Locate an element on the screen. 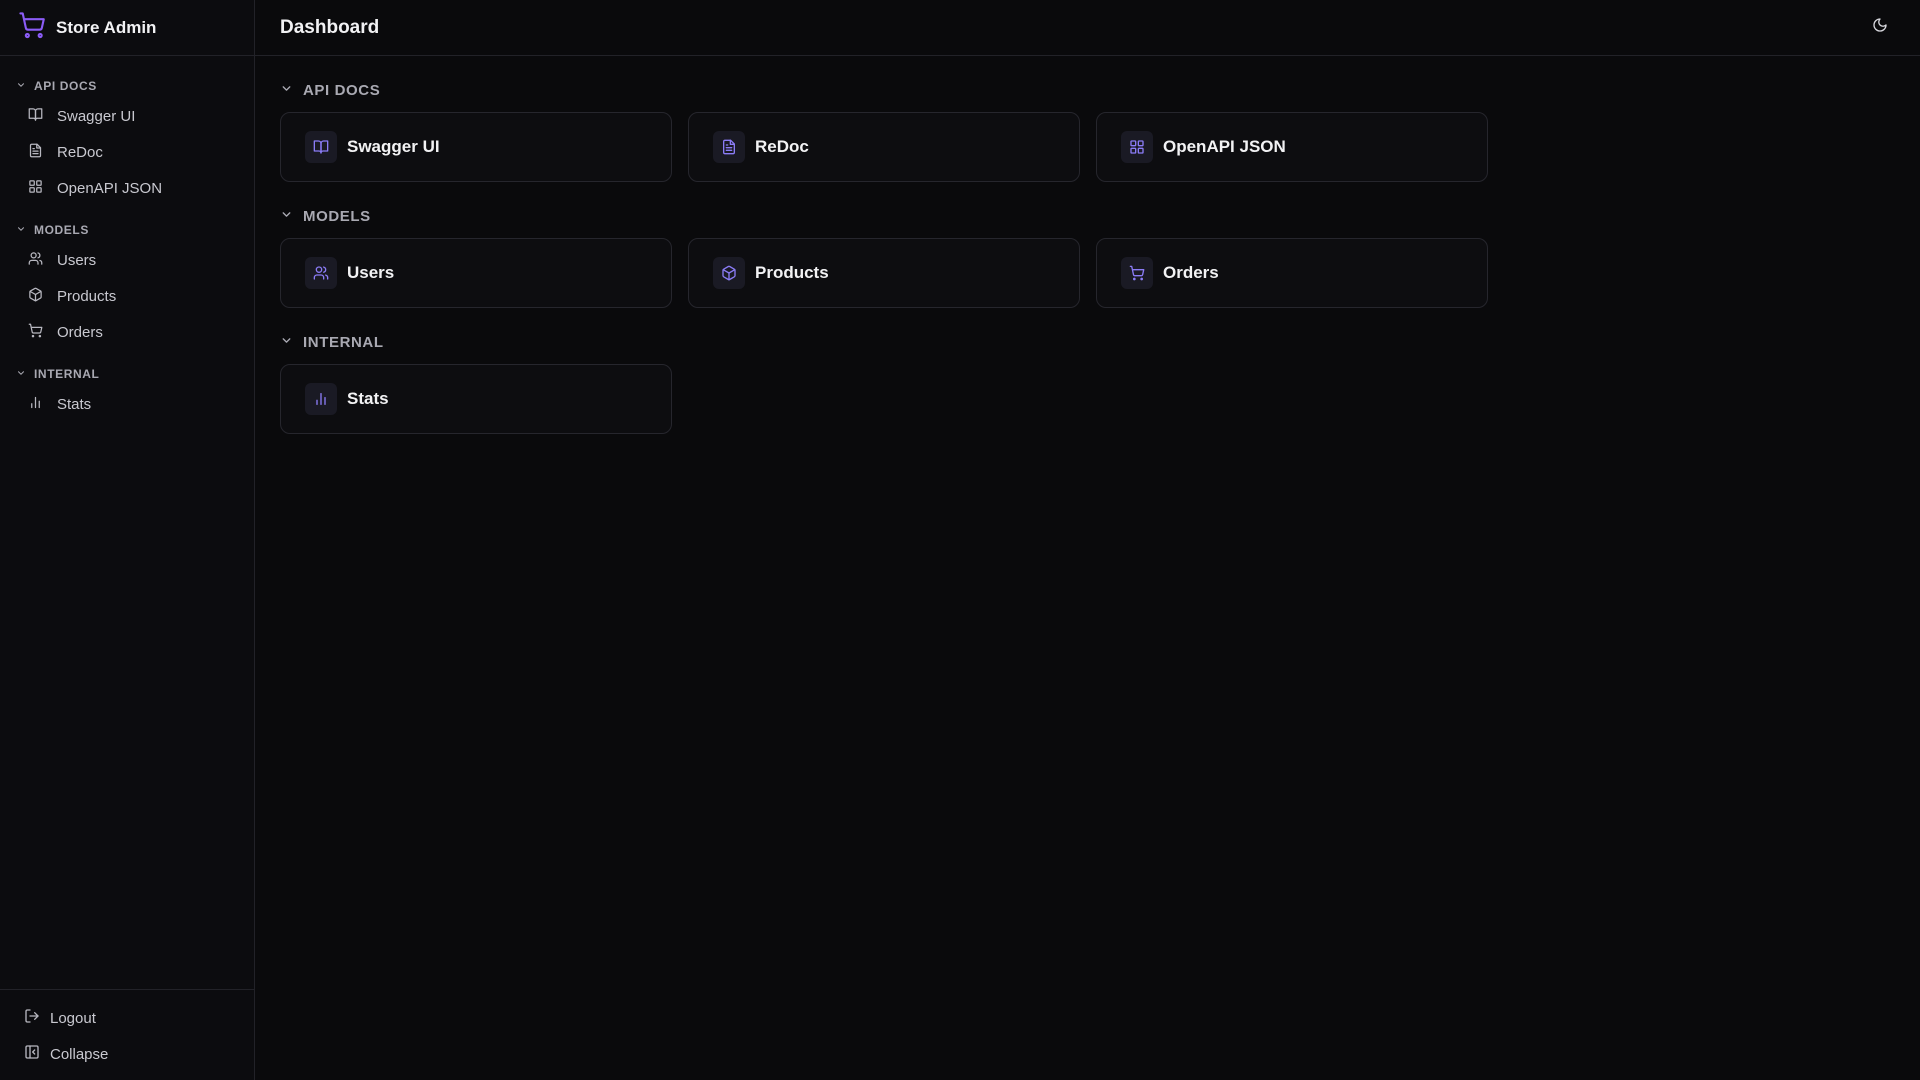  sidebar-item-swagger-ui: Swagger UI is located at coordinates (127, 116).